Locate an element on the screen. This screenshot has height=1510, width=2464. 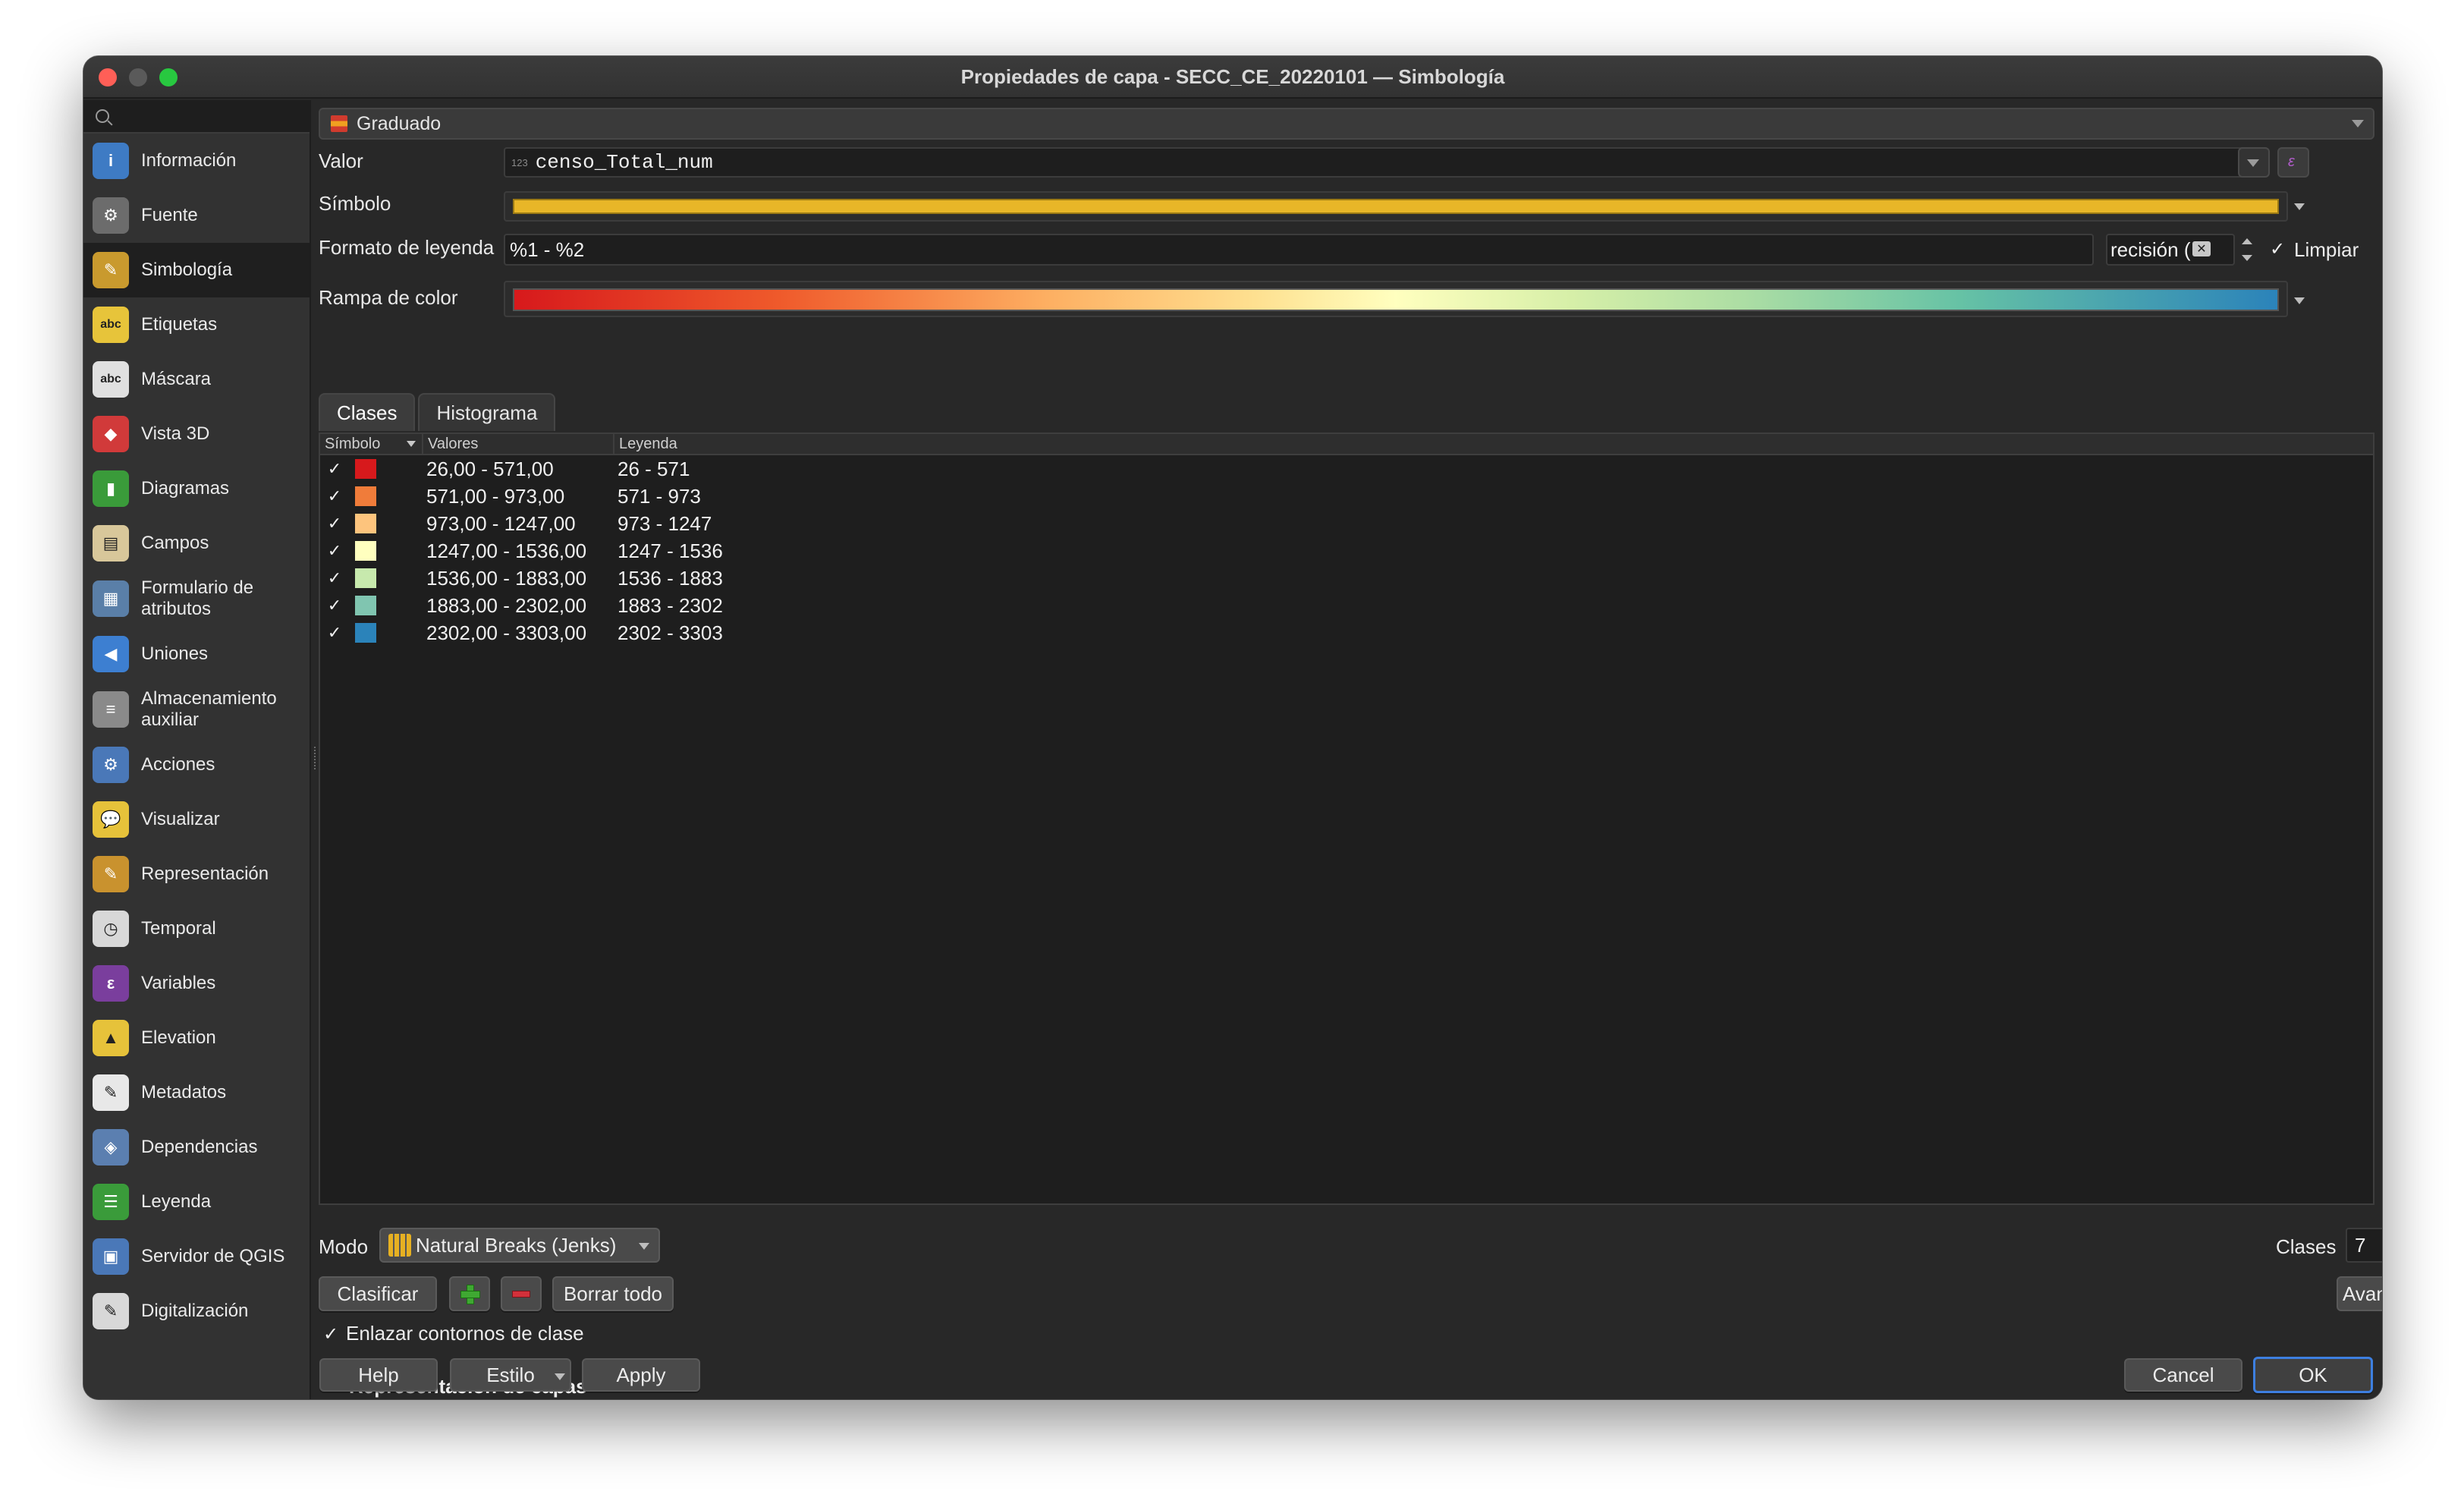
class-values-cell: 571,00 - 973,00 is located at coordinates (522, 496).